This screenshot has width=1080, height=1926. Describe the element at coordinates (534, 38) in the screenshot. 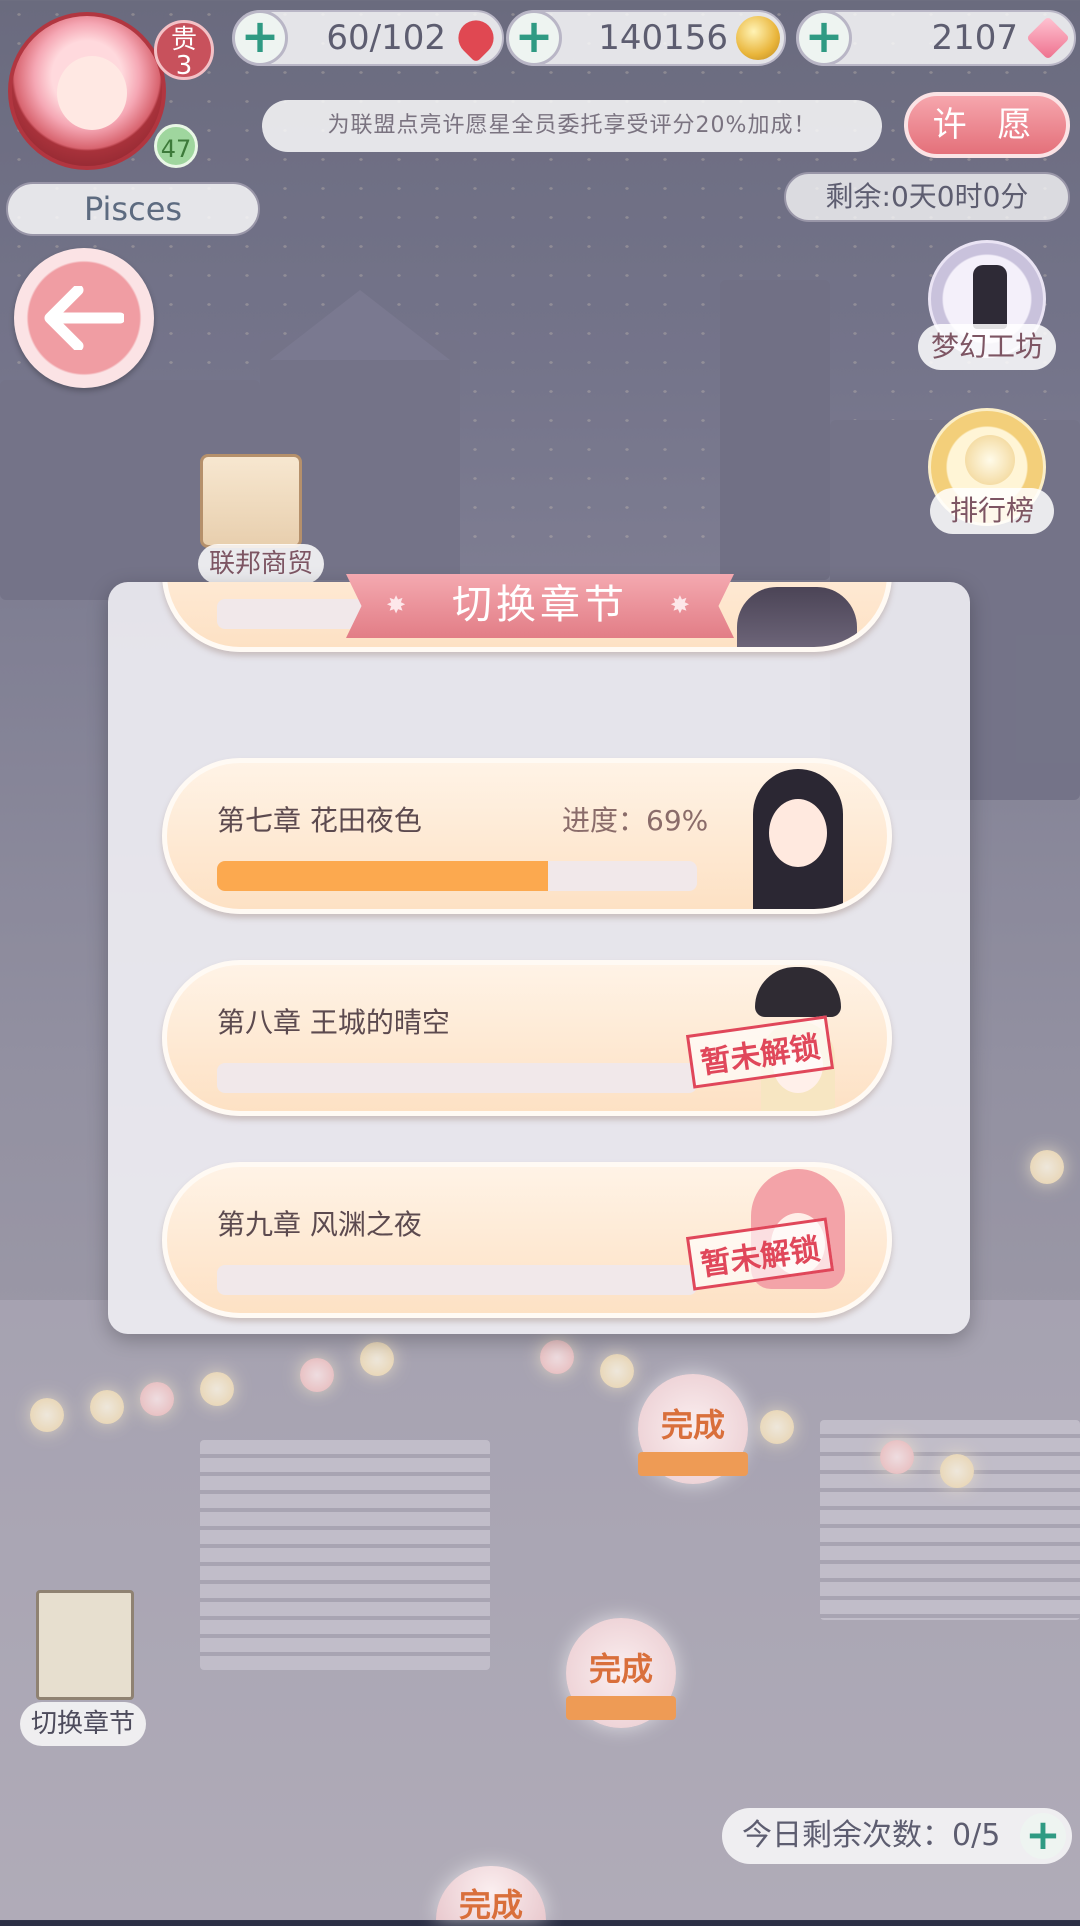

I see `add-coins-button: +` at that location.